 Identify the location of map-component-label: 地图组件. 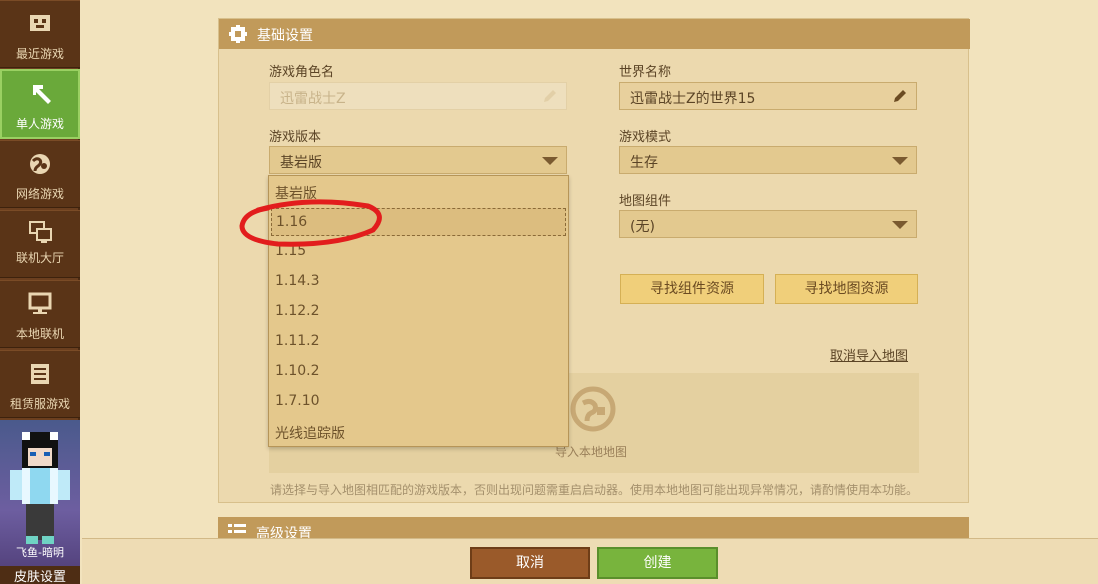
(645, 201).